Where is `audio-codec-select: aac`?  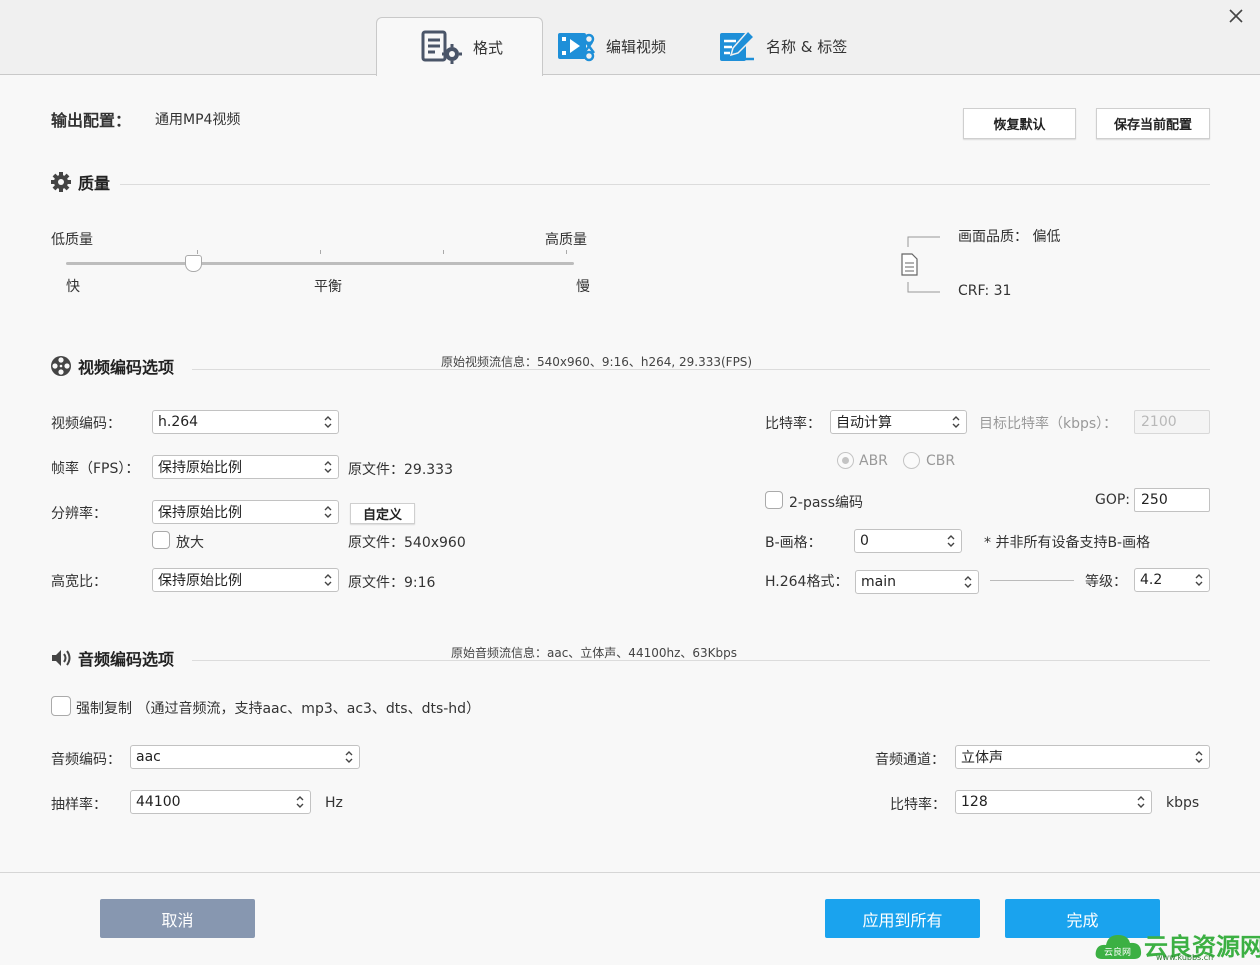 audio-codec-select: aac is located at coordinates (245, 757).